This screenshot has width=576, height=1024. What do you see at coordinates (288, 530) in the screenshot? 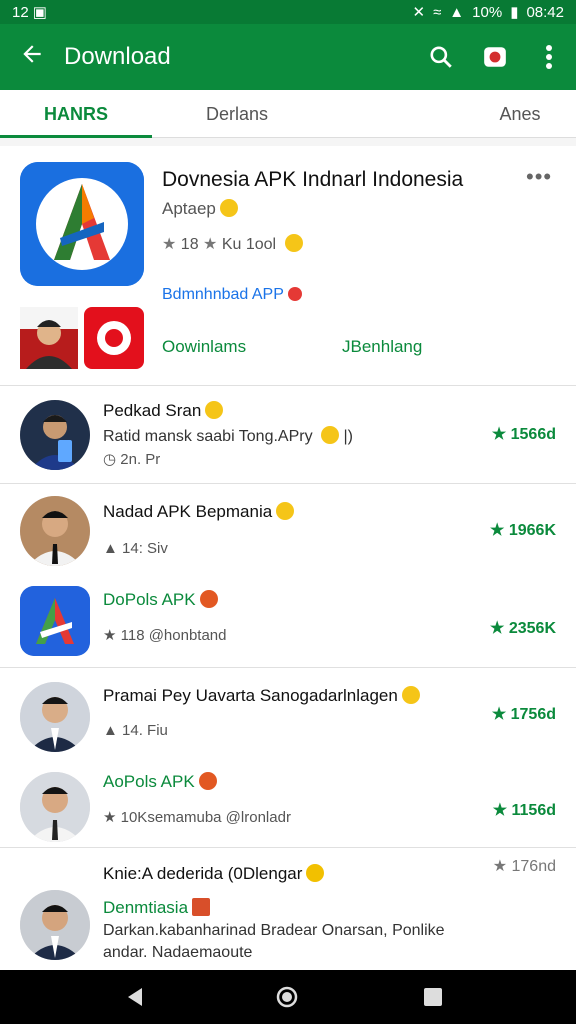
I see `list-item: Nadad APK Bepmania ▲ 14: Siv ★ 1966K` at bounding box center [288, 530].